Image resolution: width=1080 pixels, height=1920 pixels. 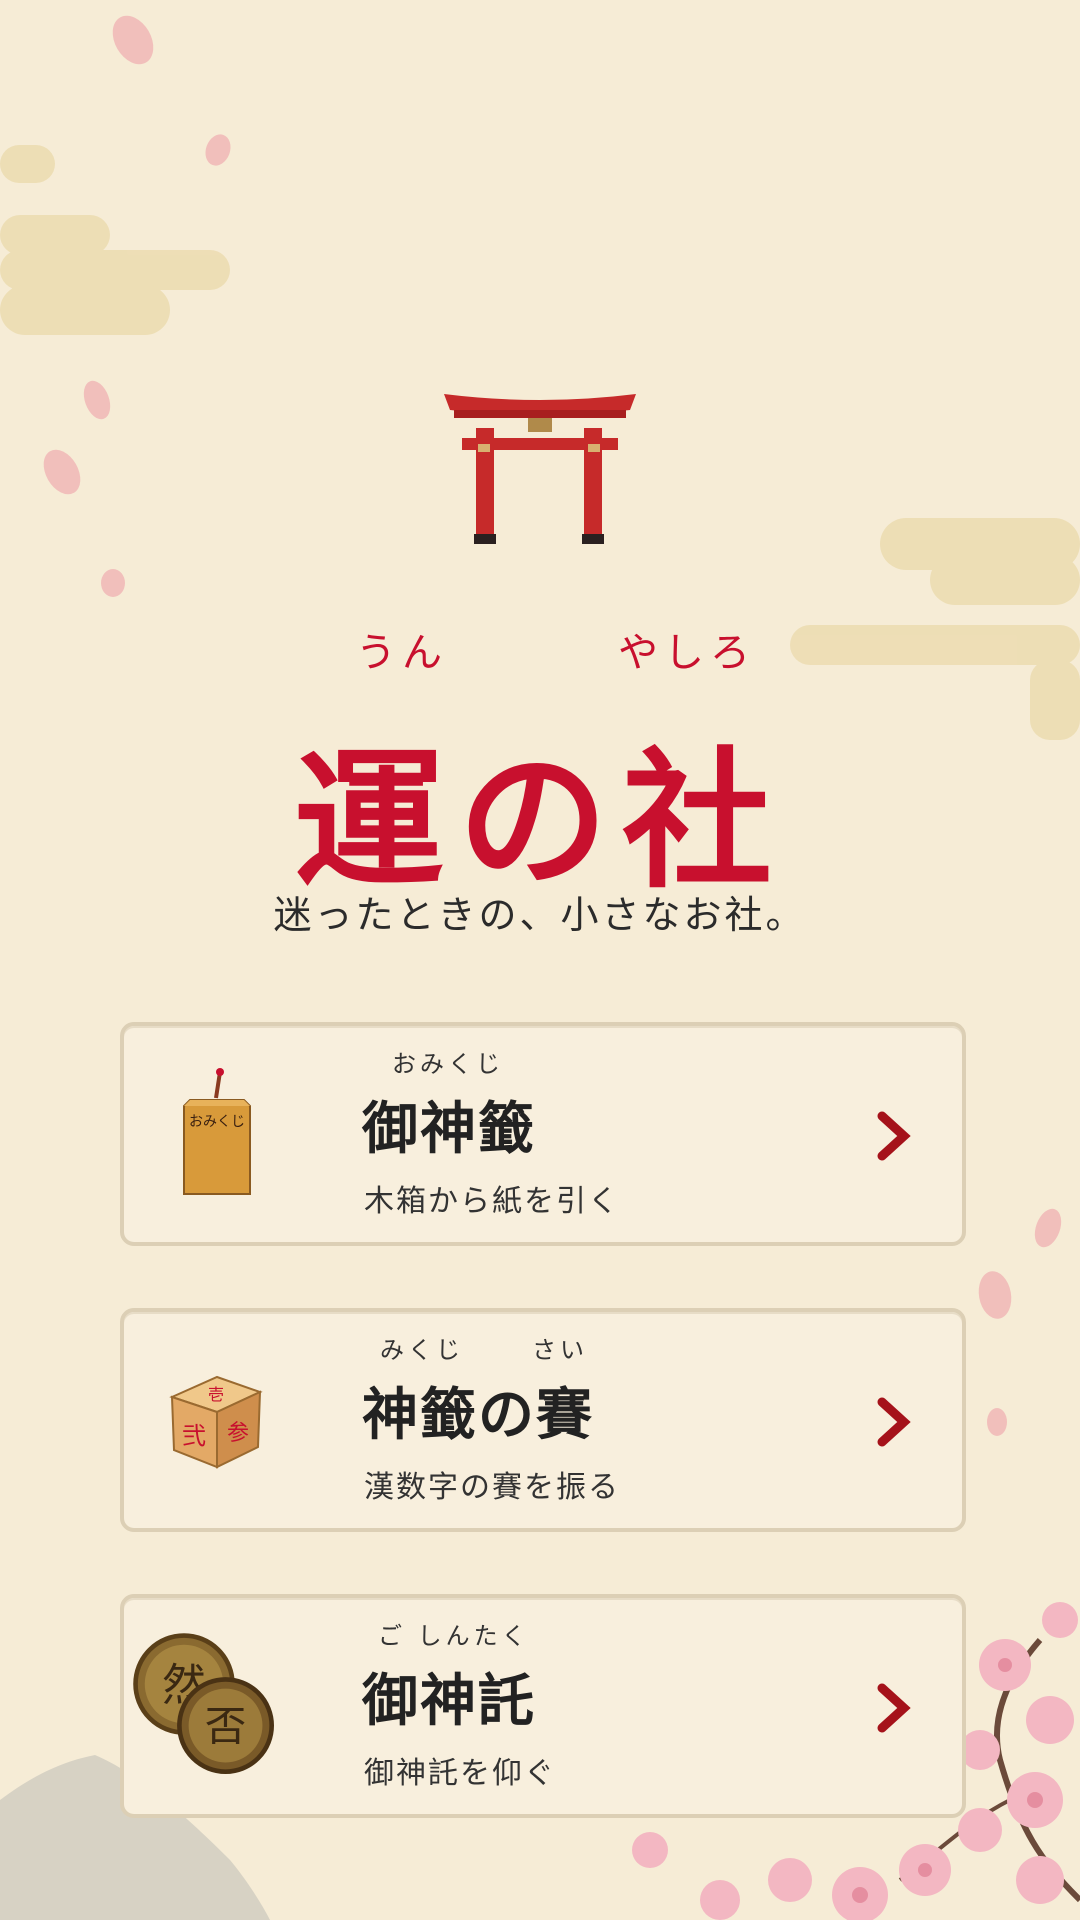 I want to click on omikuji-title: 御神籤, so click(x=449, y=1129).